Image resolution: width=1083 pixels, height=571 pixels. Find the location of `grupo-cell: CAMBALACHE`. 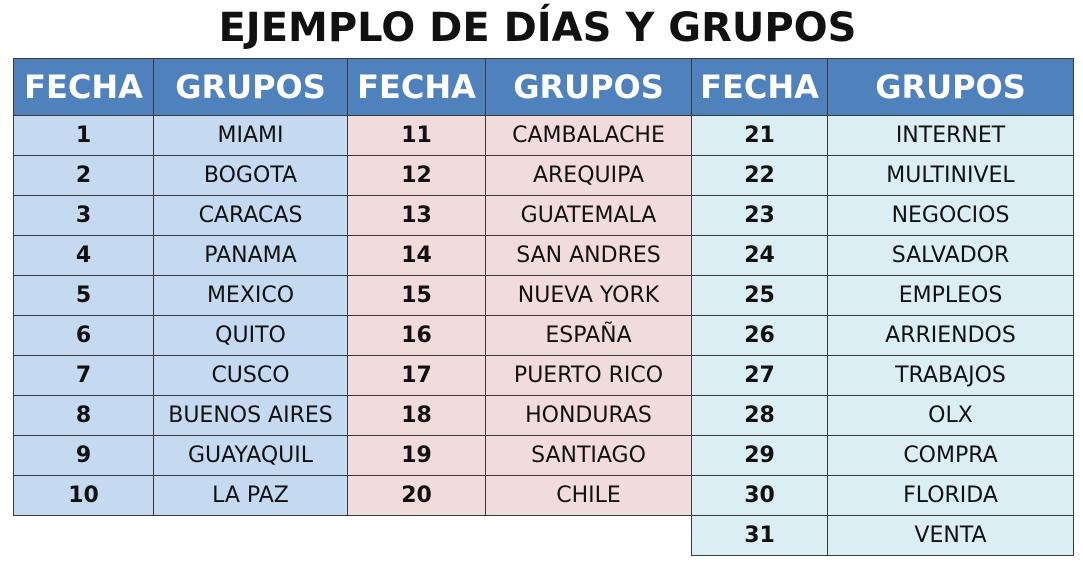

grupo-cell: CAMBALACHE is located at coordinates (588, 135).